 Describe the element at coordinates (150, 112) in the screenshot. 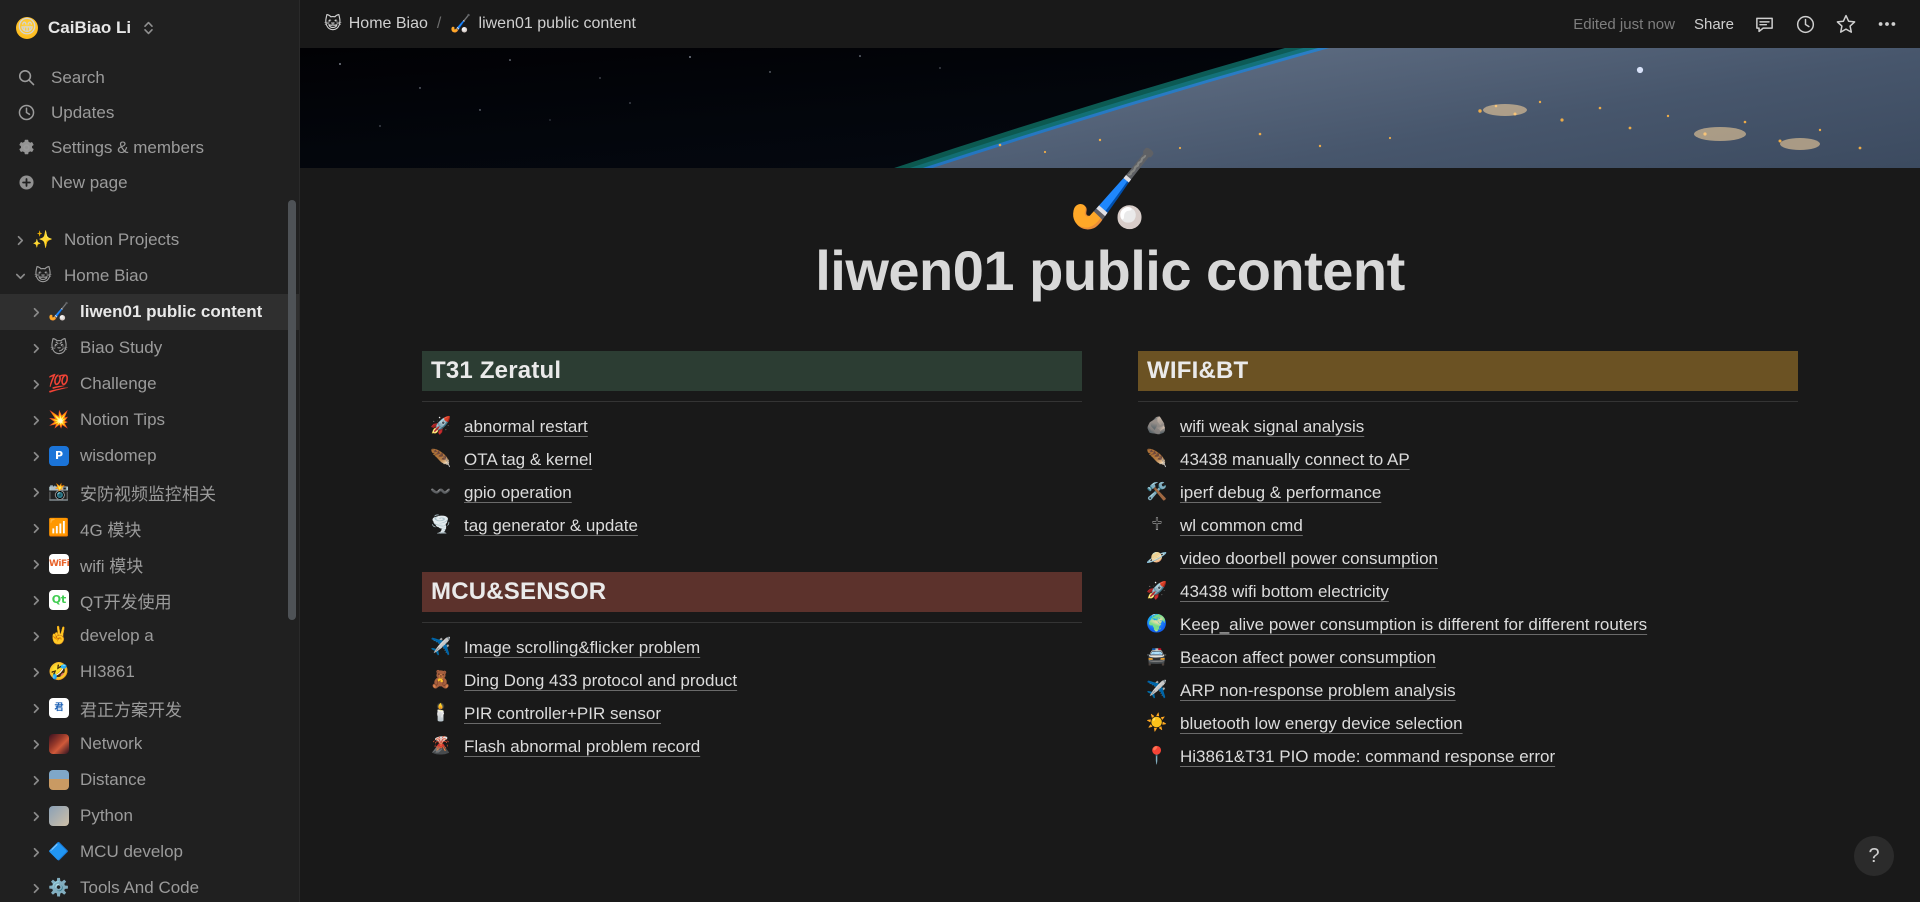

I see `sidebar-item-updates: Updates` at that location.